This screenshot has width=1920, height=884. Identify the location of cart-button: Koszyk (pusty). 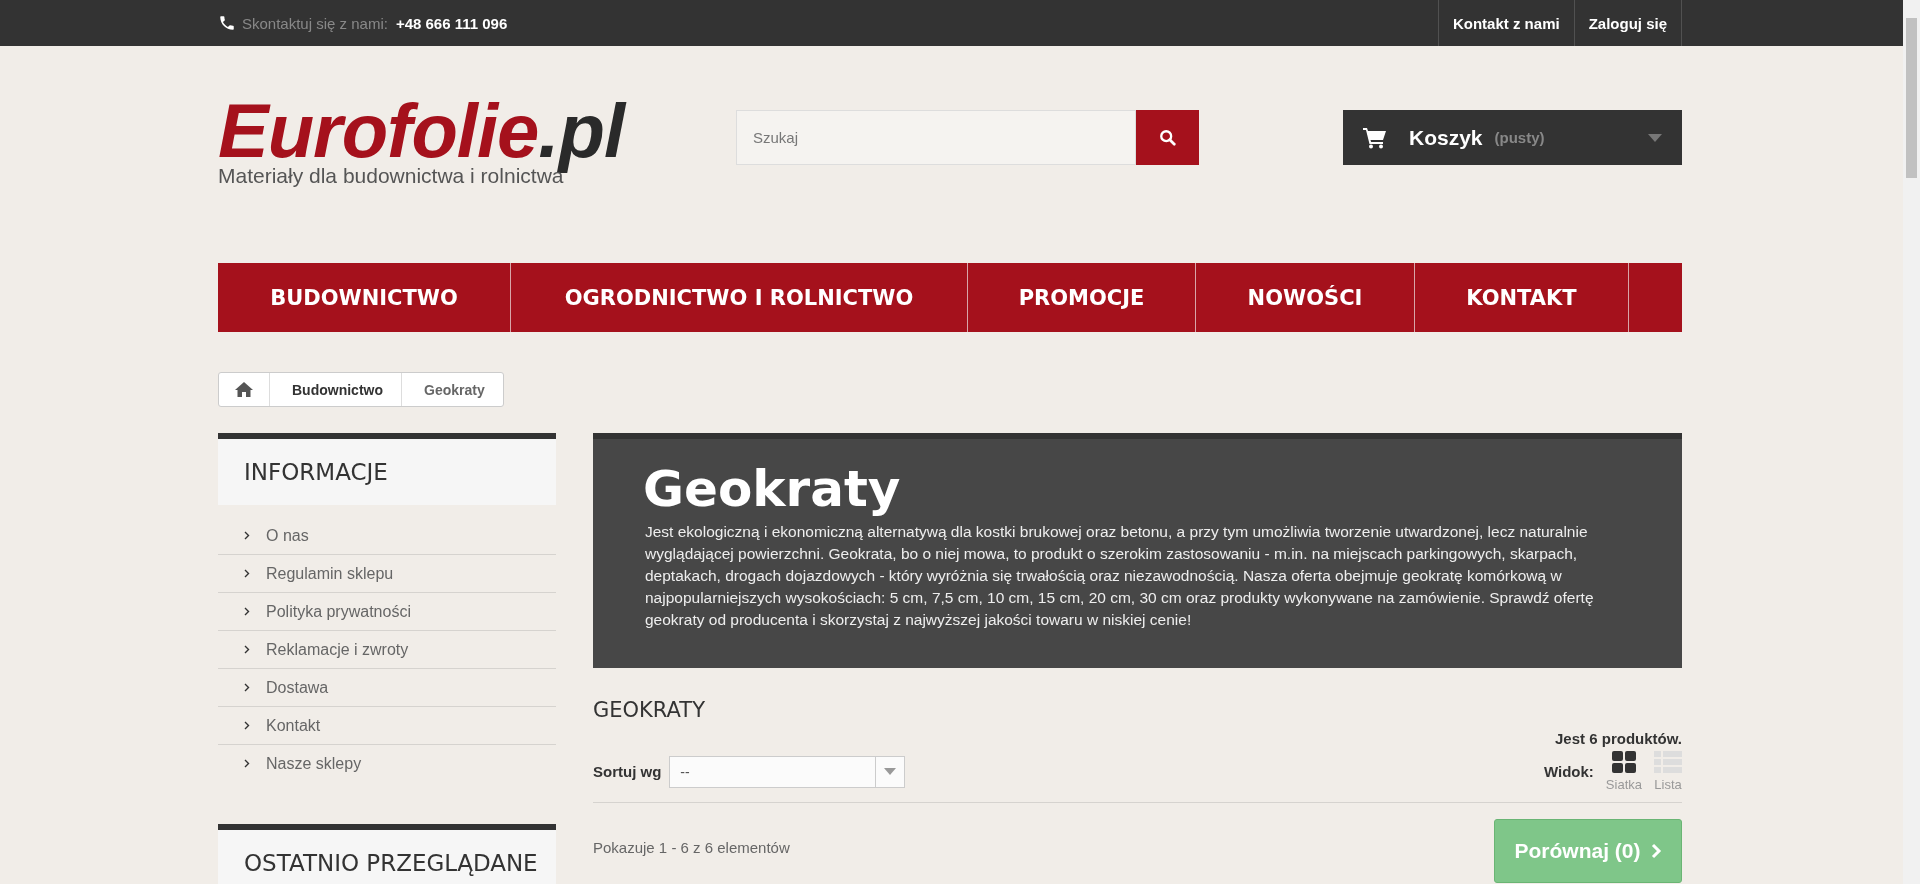
(1512, 137).